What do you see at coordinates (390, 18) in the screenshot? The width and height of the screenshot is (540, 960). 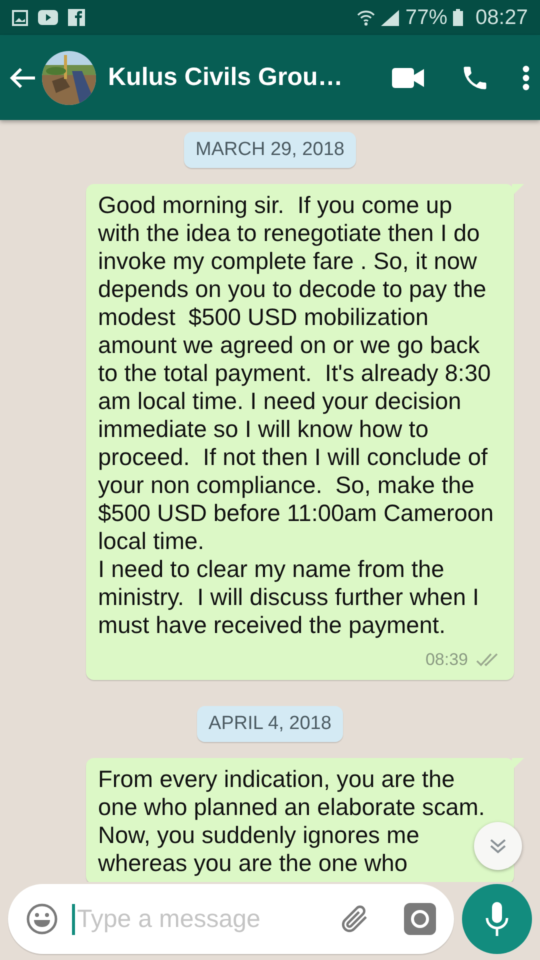 I see `signal-icon` at bounding box center [390, 18].